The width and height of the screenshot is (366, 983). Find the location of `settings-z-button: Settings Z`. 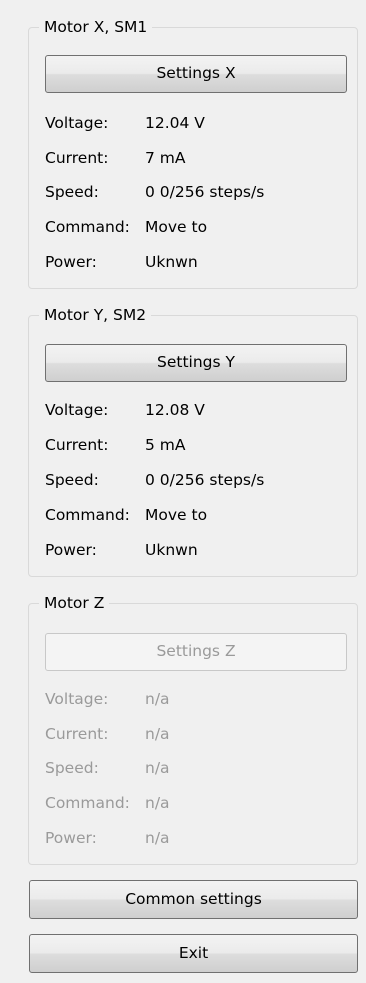

settings-z-button: Settings Z is located at coordinates (196, 652).